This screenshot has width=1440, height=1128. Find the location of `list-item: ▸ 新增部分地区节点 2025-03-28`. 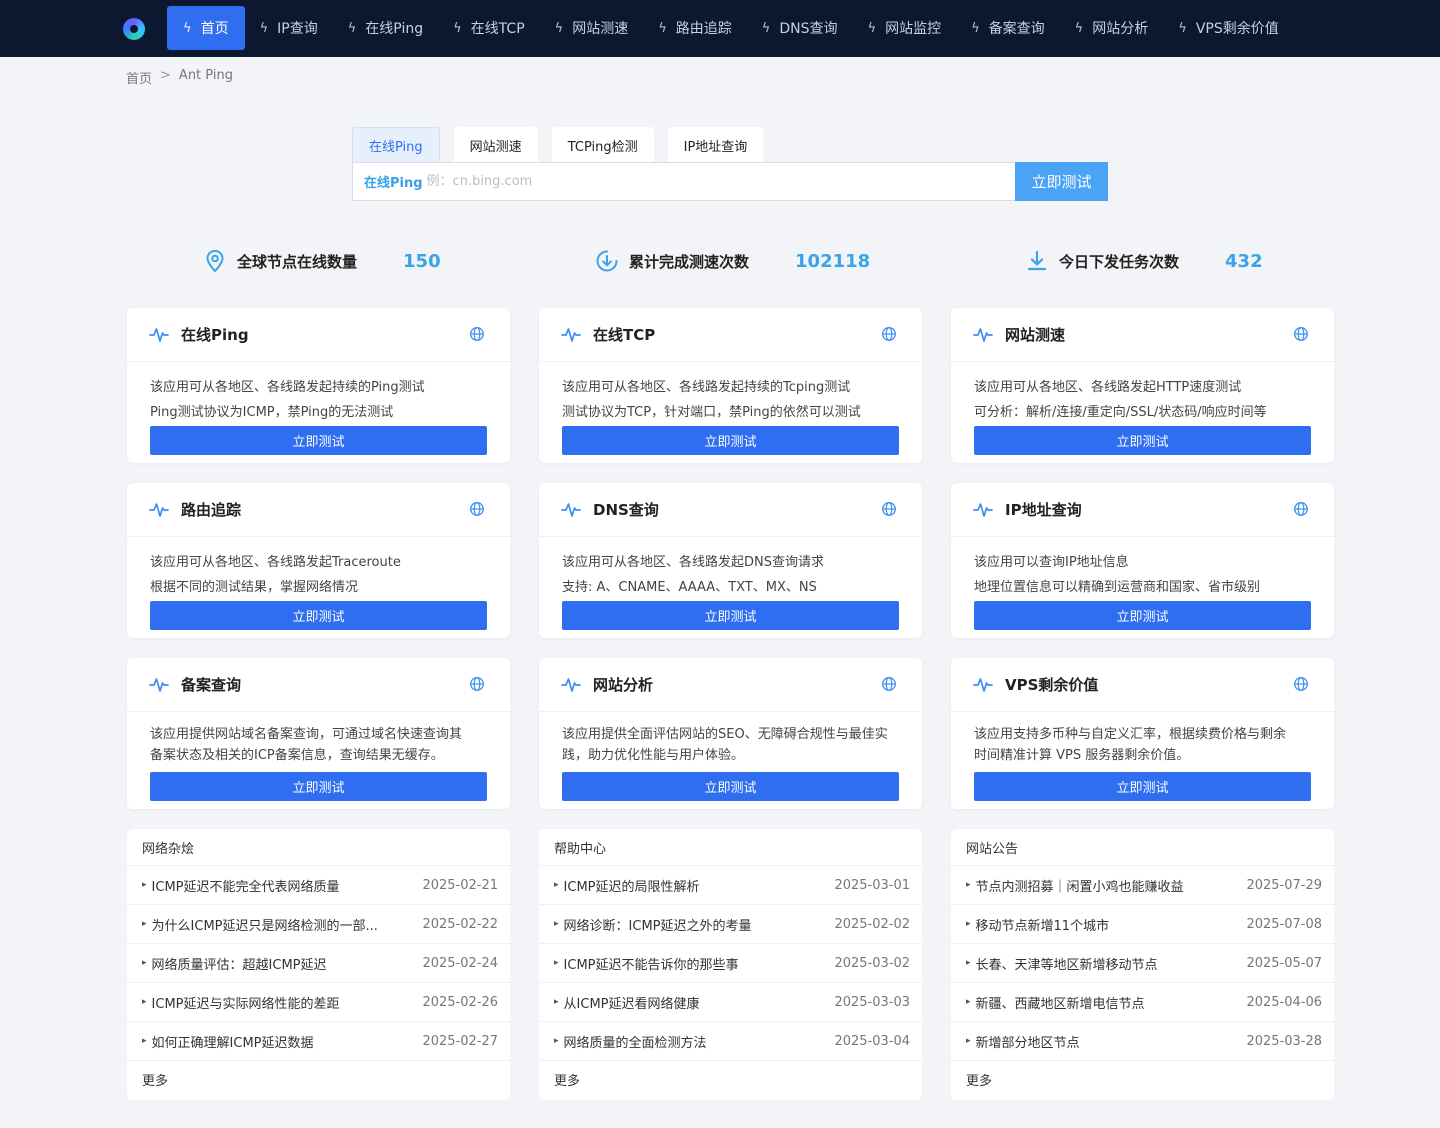

list-item: ▸ 新增部分地区节点 2025-03-28 is located at coordinates (1142, 1041).